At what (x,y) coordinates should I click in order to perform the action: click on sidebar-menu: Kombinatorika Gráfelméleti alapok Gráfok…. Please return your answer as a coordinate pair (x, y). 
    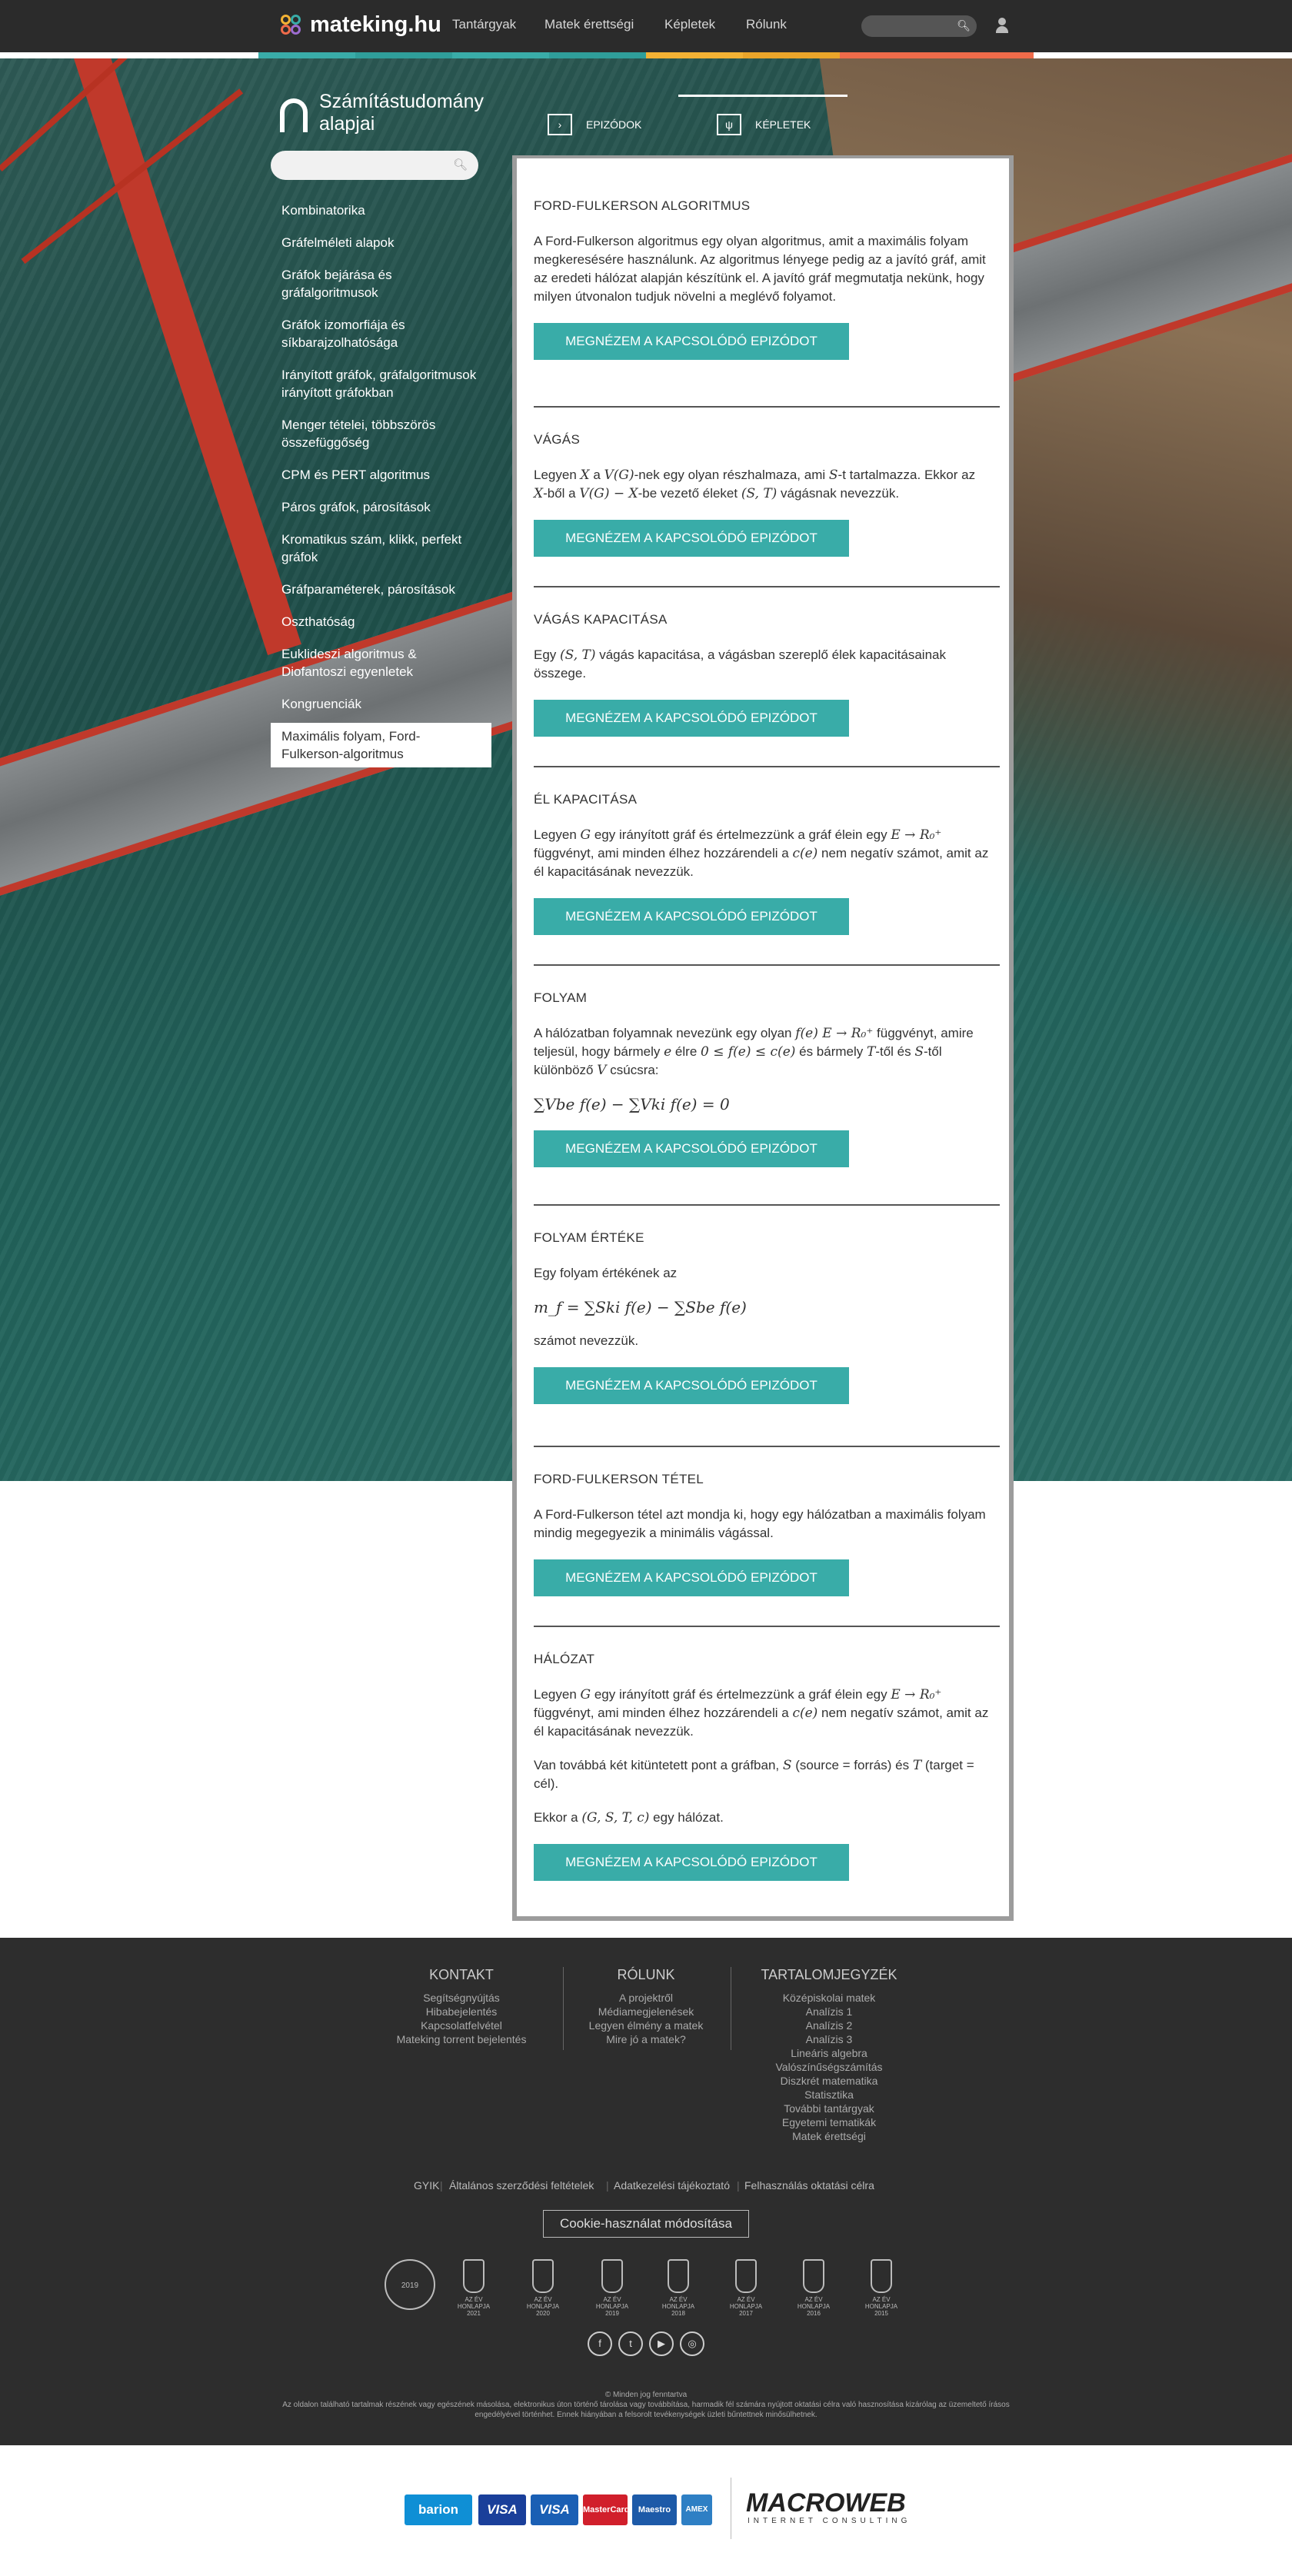
    Looking at the image, I should click on (381, 485).